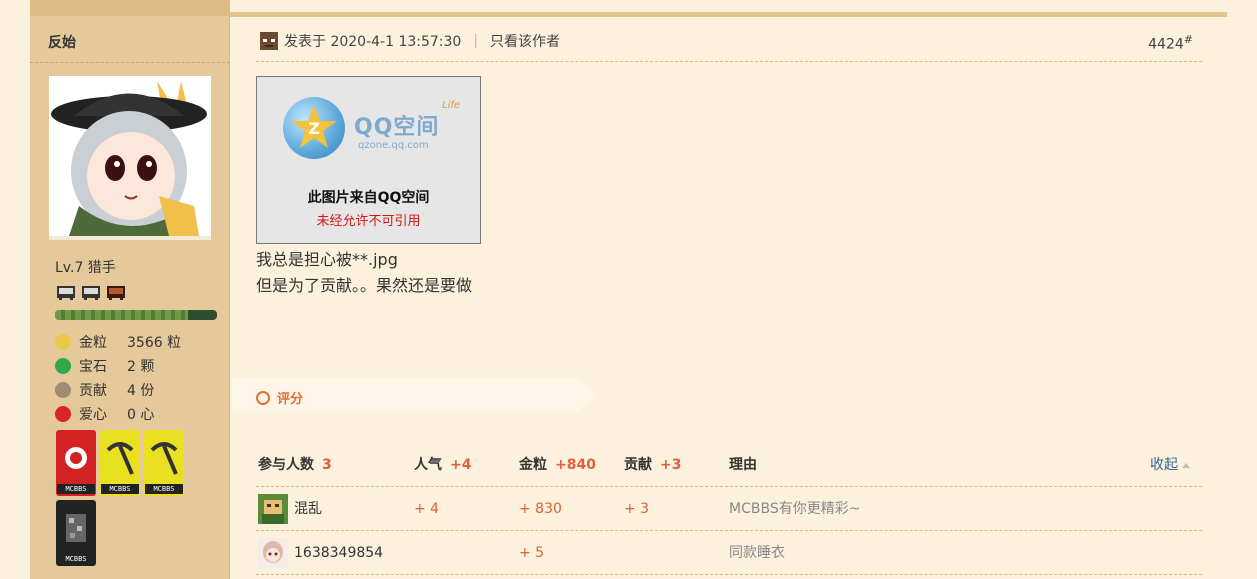 The width and height of the screenshot is (1257, 579). Describe the element at coordinates (76, 463) in the screenshot. I see `medal-redstone: MCBBS` at that location.